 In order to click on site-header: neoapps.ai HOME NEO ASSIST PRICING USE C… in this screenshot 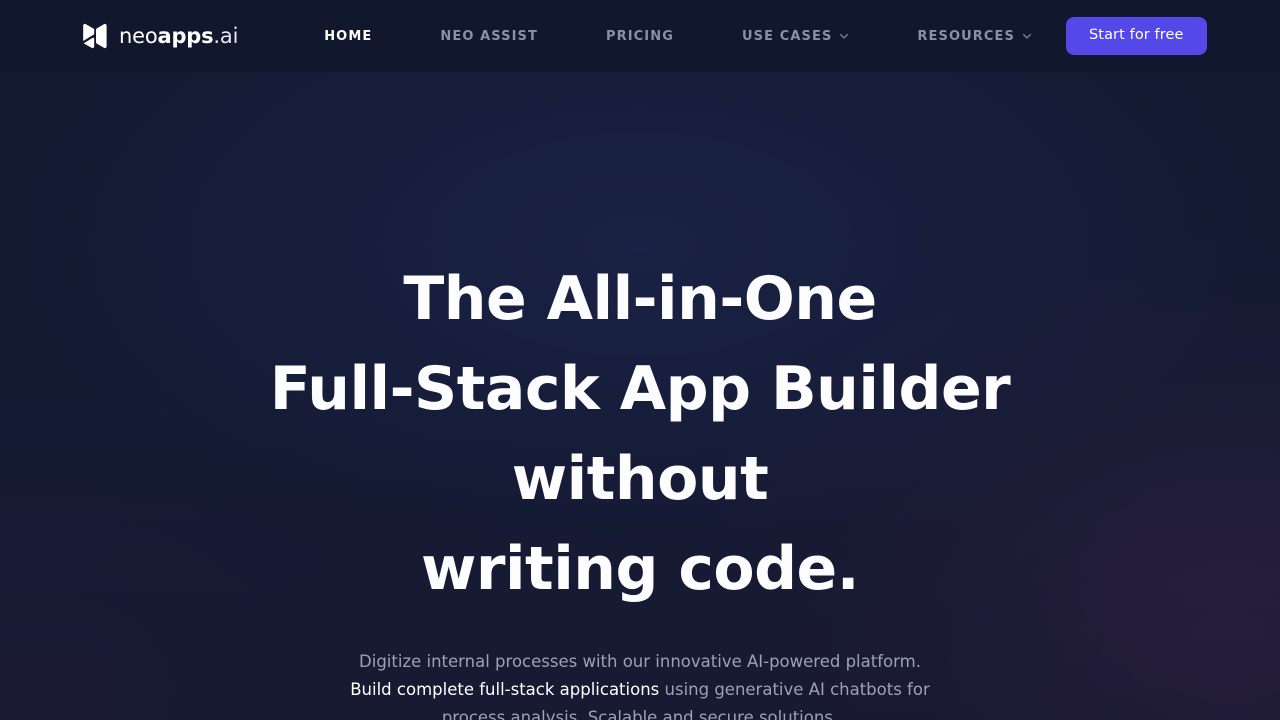, I will do `click(640, 36)`.